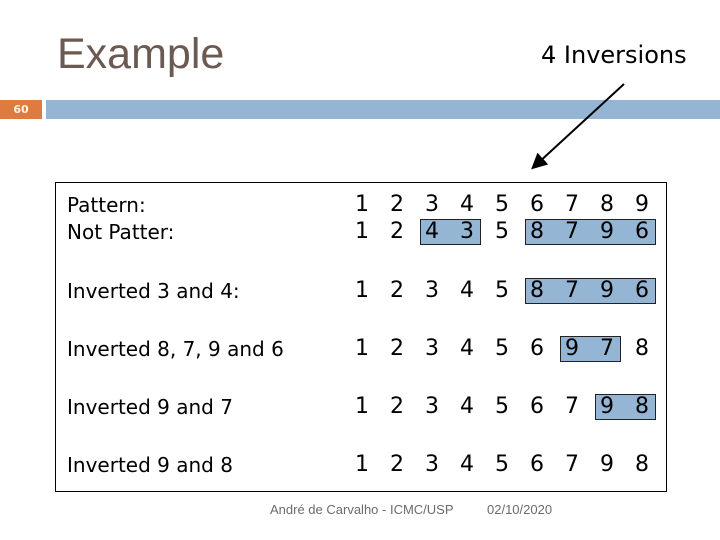  I want to click on row-label: Not Patter:, so click(121, 232).